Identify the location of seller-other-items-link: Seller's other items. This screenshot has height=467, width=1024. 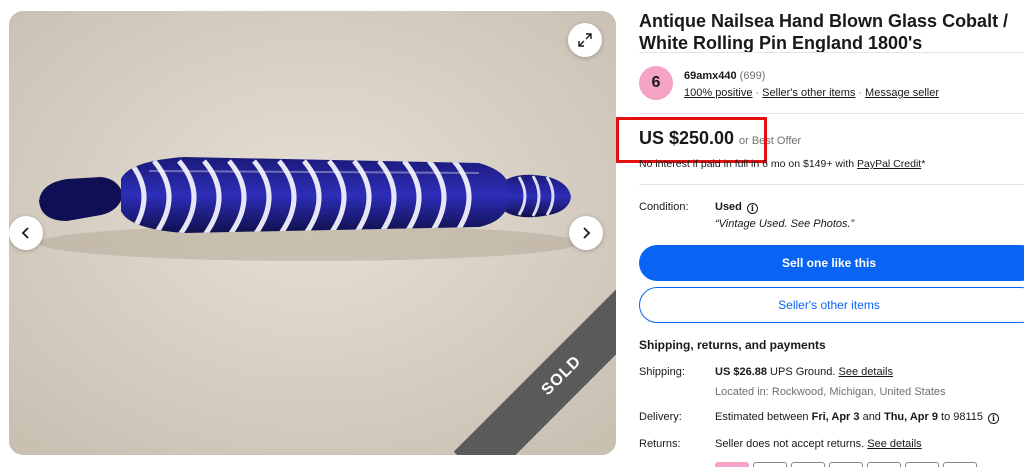
(808, 93).